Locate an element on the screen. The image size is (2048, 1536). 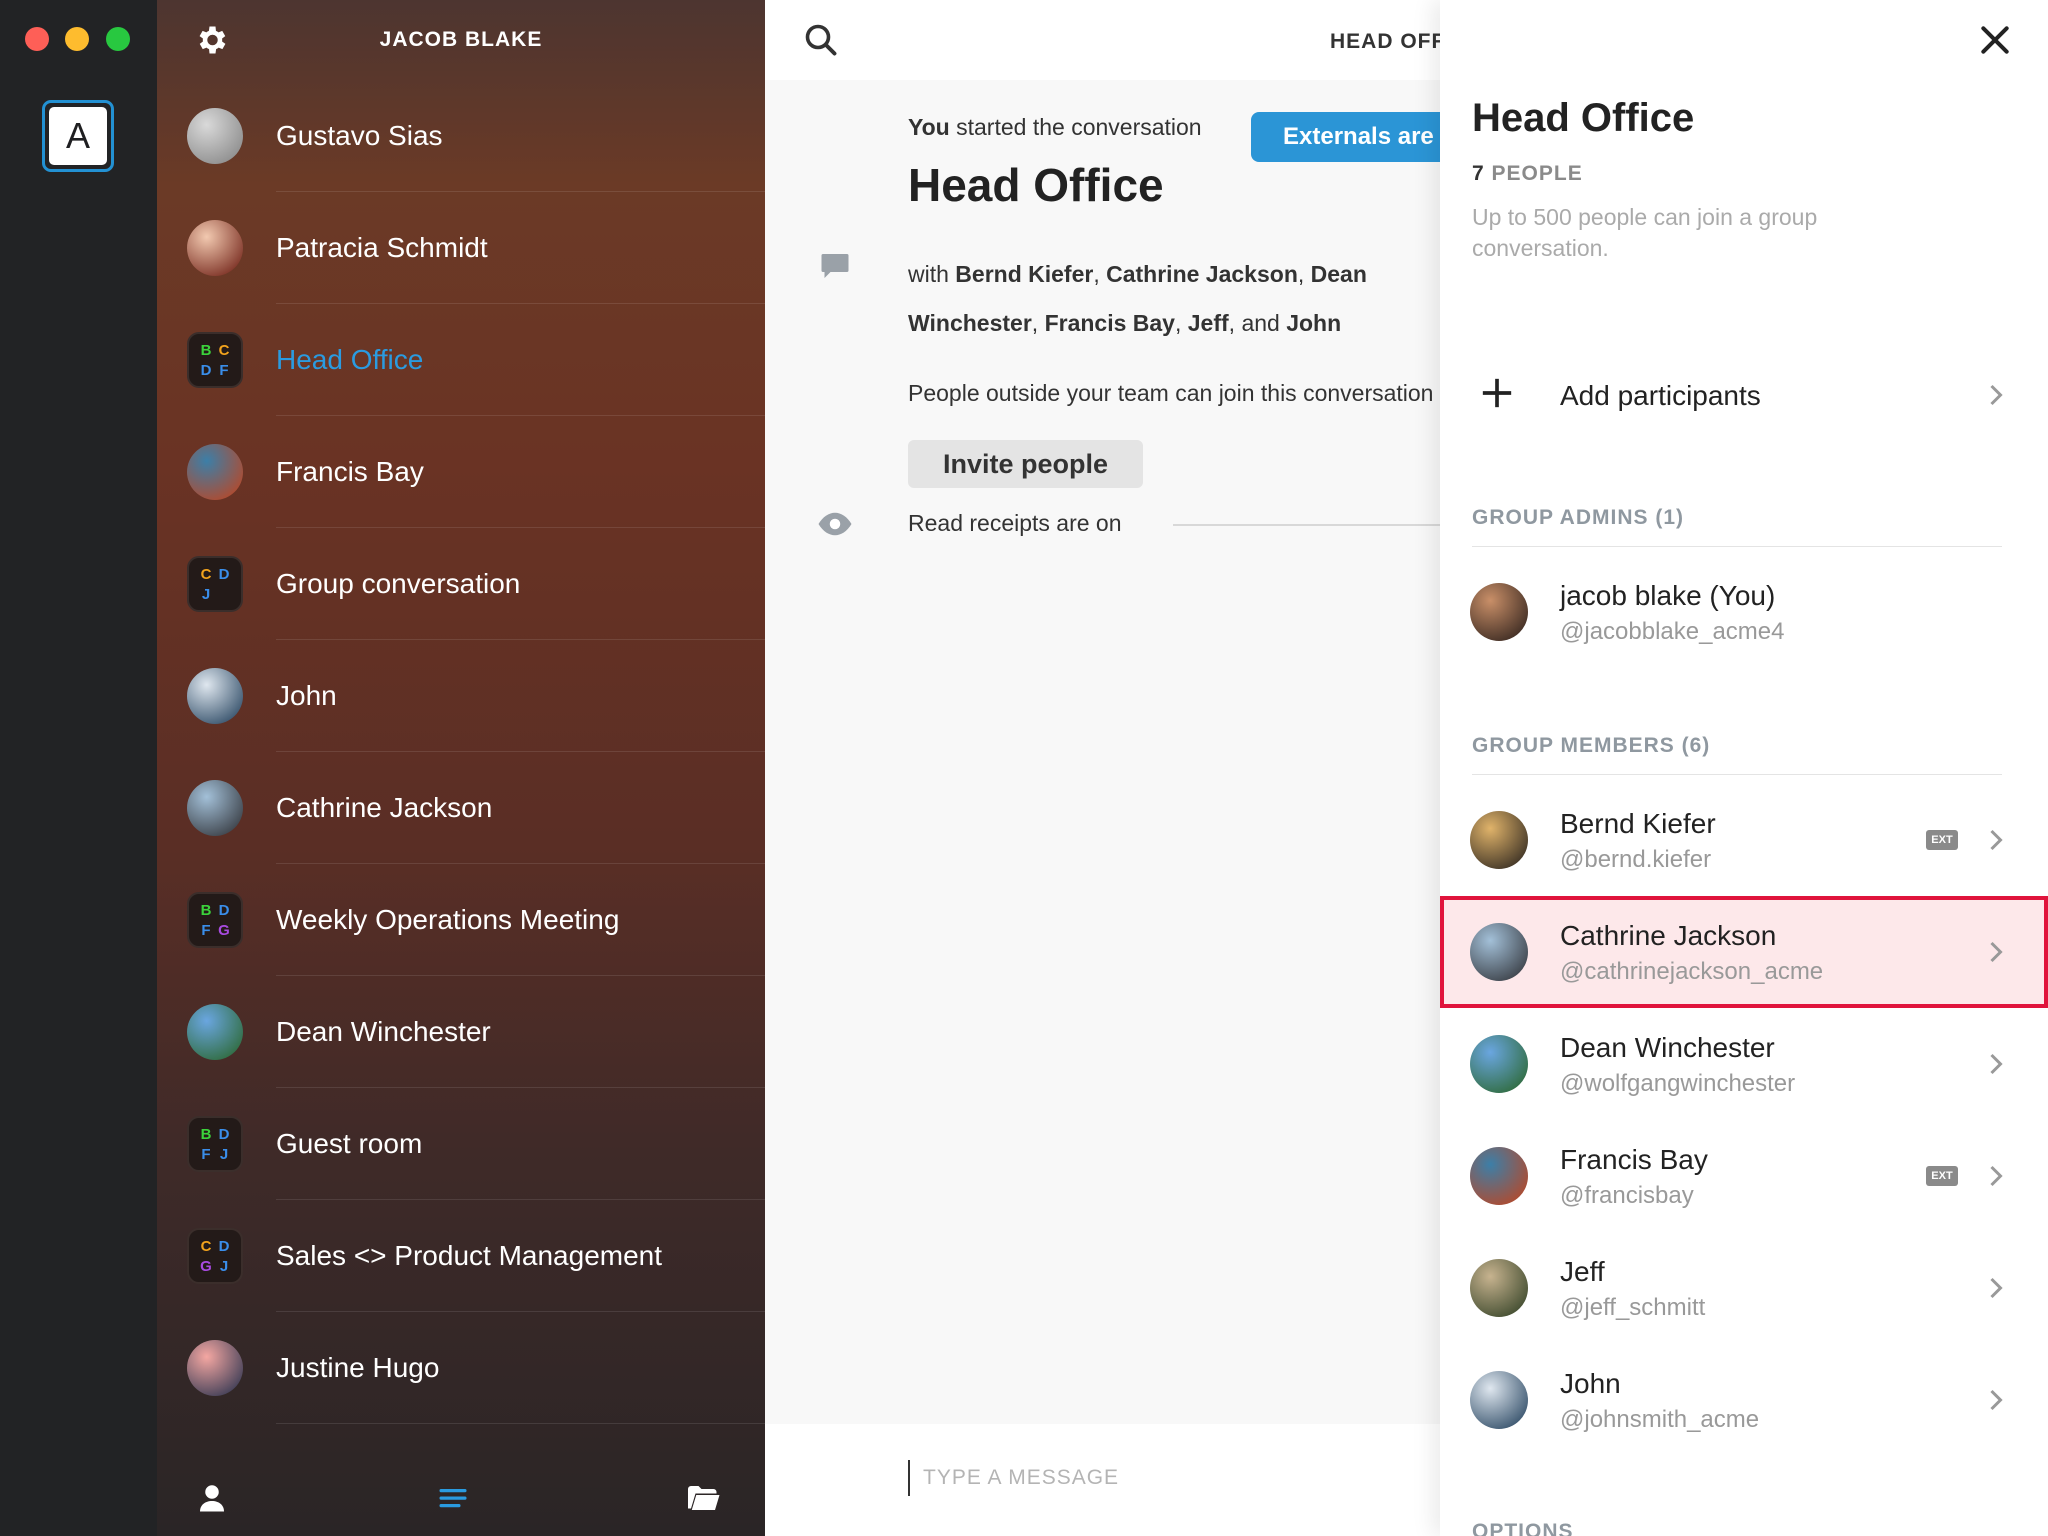
conversation-item-justine-hugo: Justine Hugo is located at coordinates (461, 1368).